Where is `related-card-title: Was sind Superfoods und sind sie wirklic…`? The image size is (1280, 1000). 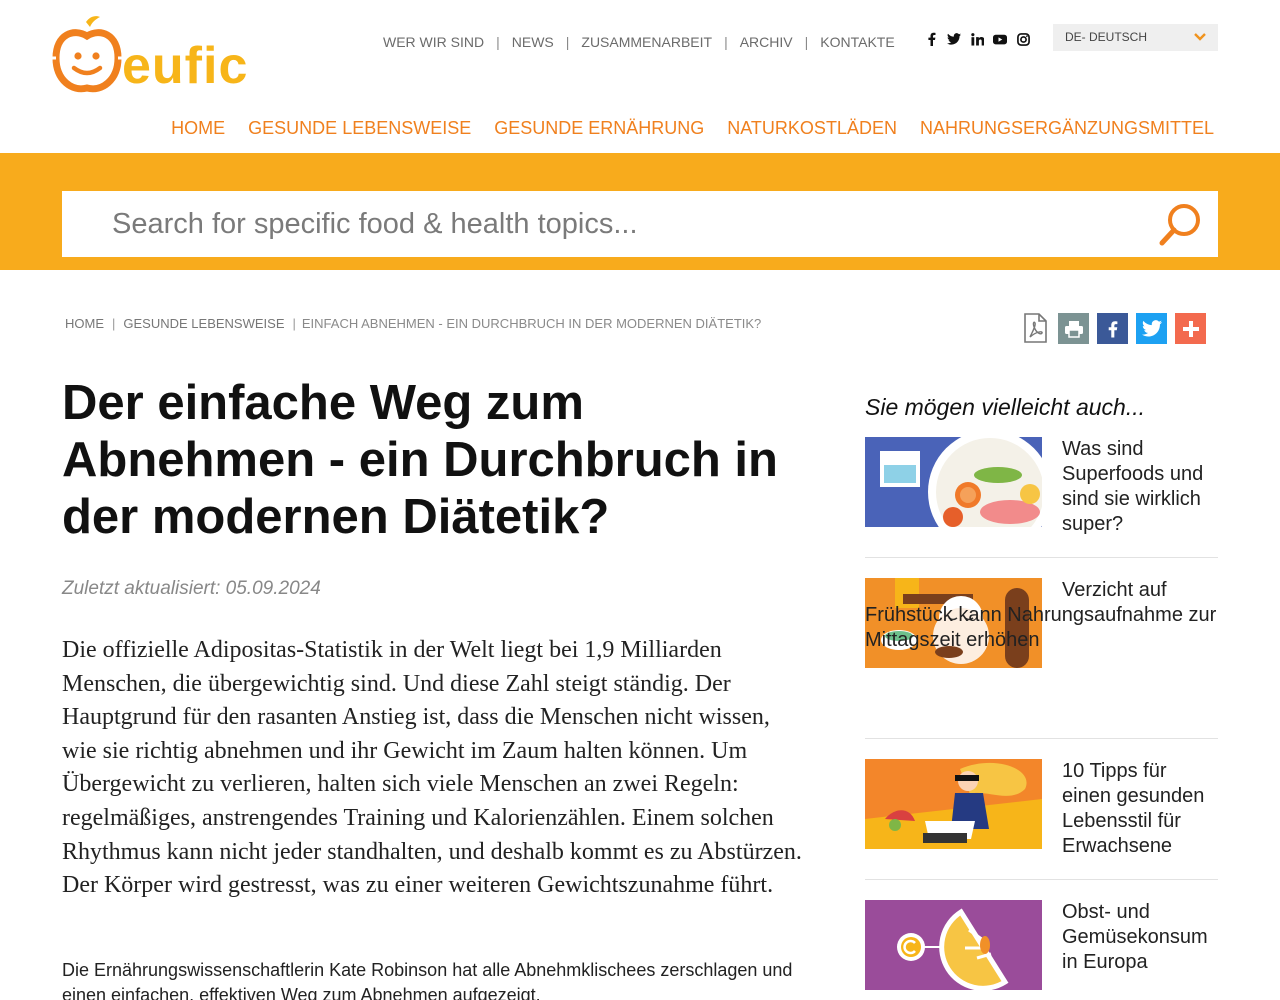
related-card-title: Was sind Superfoods und sind sie wirklic… is located at coordinates (1133, 486).